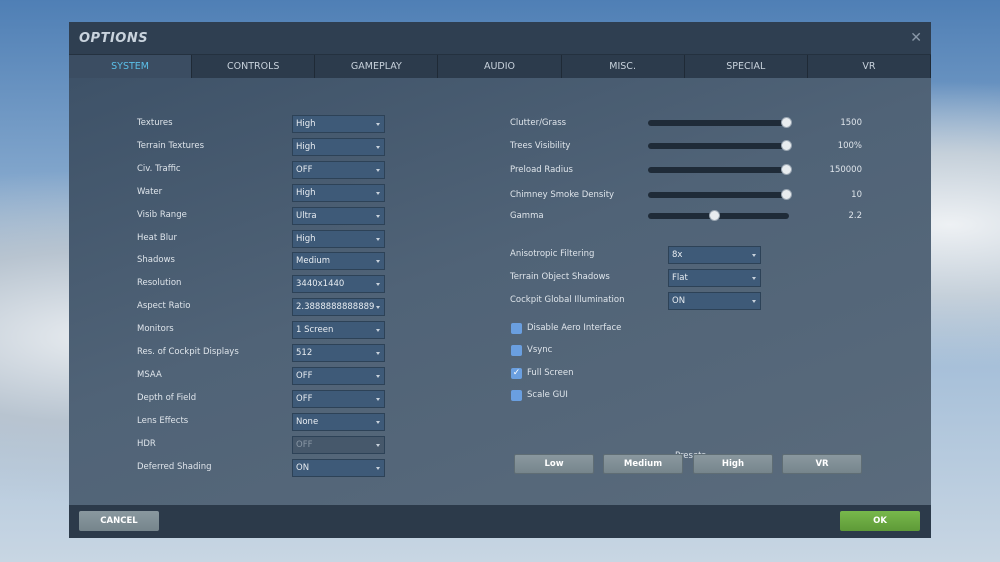  I want to click on ok-button: OK, so click(880, 521).